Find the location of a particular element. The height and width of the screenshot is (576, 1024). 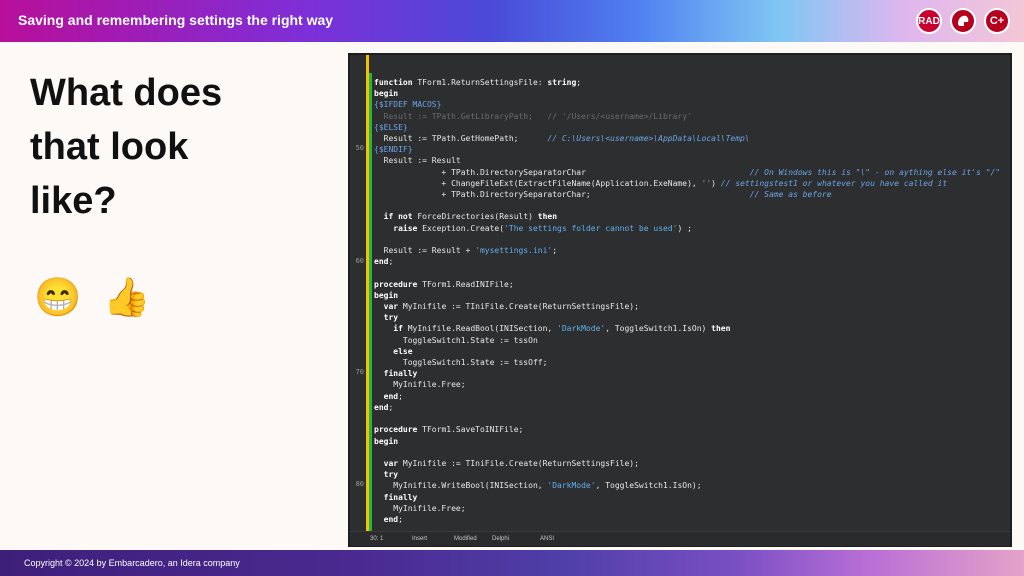

heading-line: that look is located at coordinates (109, 147).